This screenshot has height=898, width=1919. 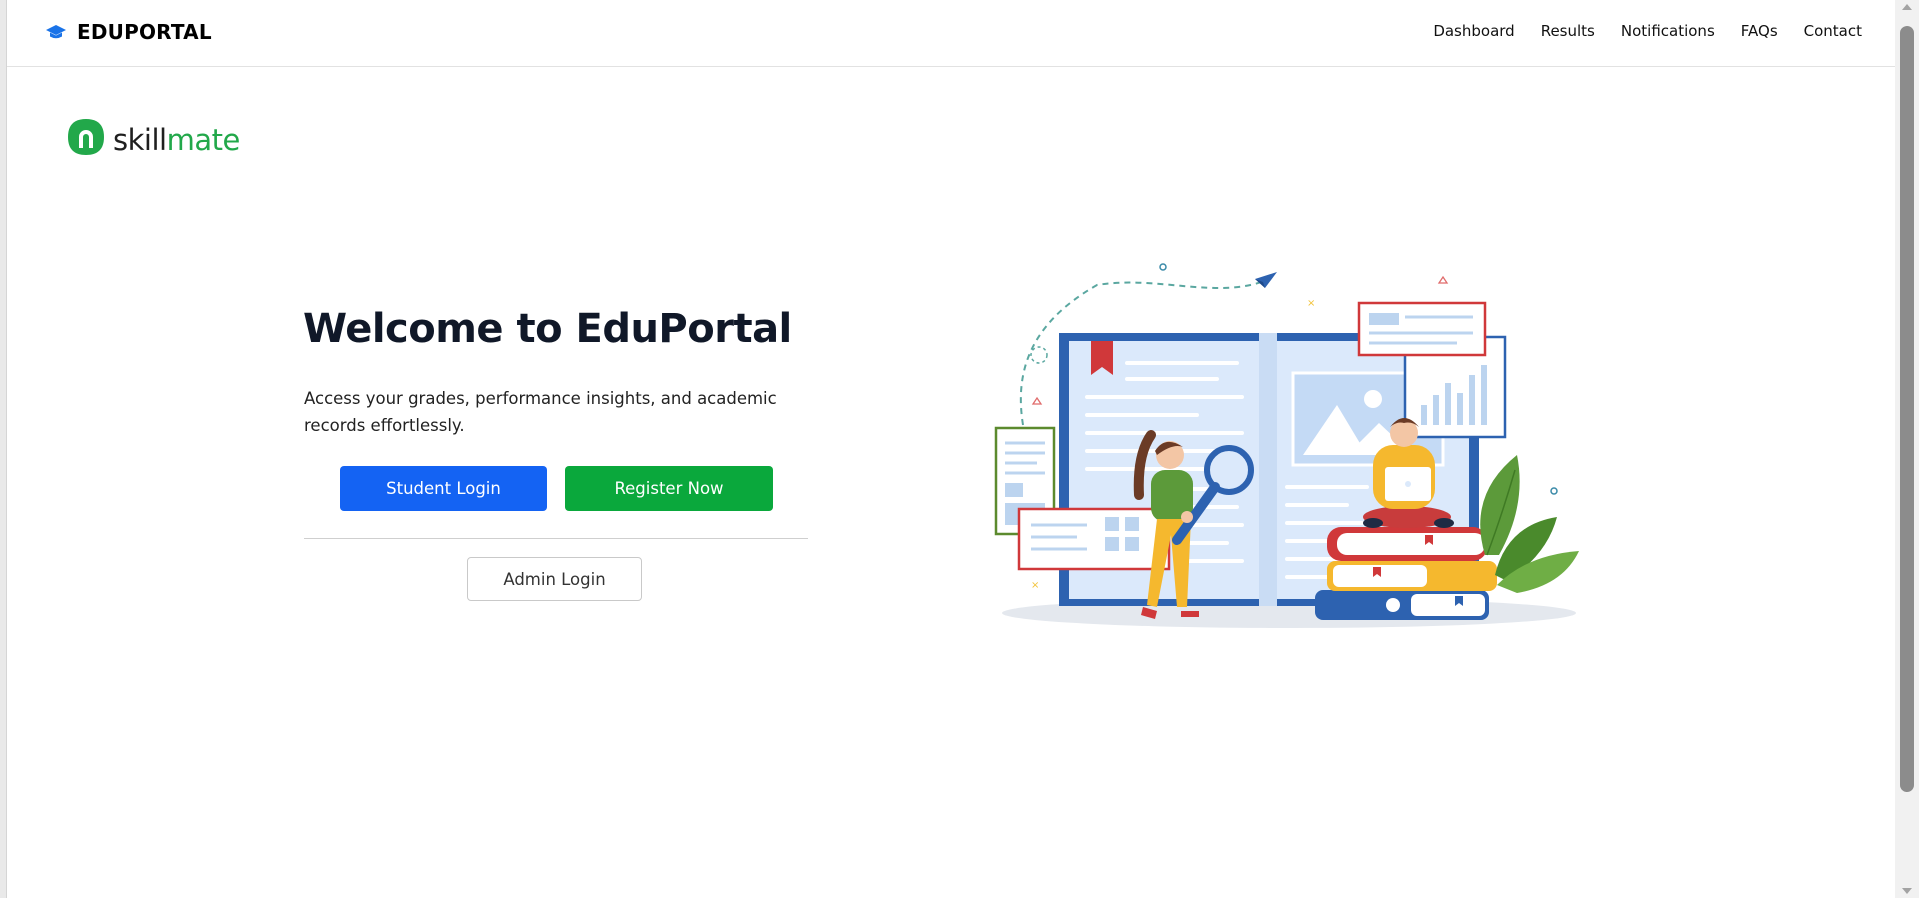 I want to click on student-login-button: Student Login, so click(x=443, y=488).